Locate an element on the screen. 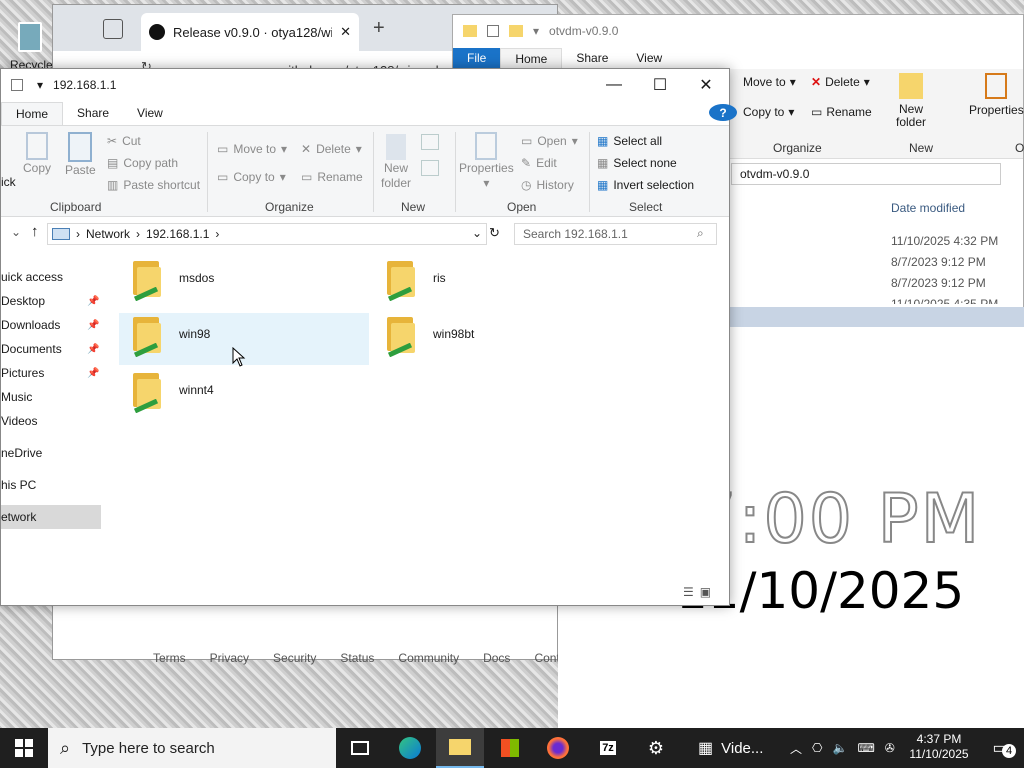  action-center-button: ▭ 4 is located at coordinates (1000, 748).